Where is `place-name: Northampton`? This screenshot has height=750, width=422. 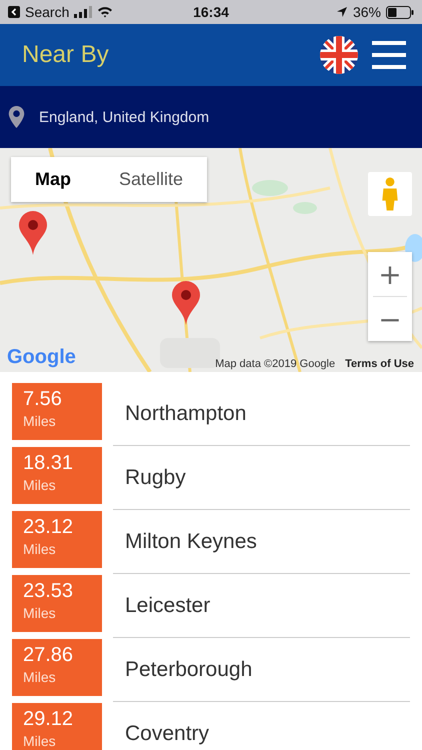 place-name: Northampton is located at coordinates (185, 414).